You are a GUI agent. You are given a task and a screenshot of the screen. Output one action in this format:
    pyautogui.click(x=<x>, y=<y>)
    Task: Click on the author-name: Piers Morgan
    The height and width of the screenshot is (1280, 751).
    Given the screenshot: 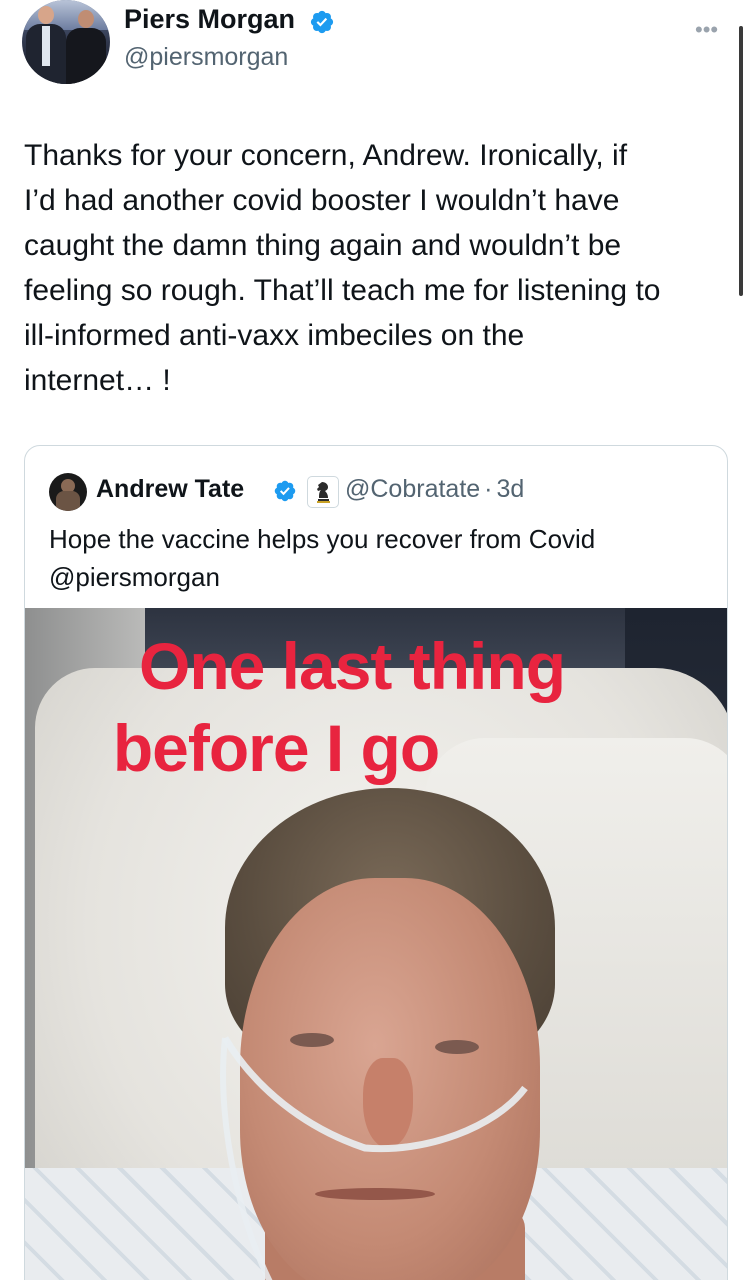 What is the action you would take?
    pyautogui.click(x=209, y=19)
    